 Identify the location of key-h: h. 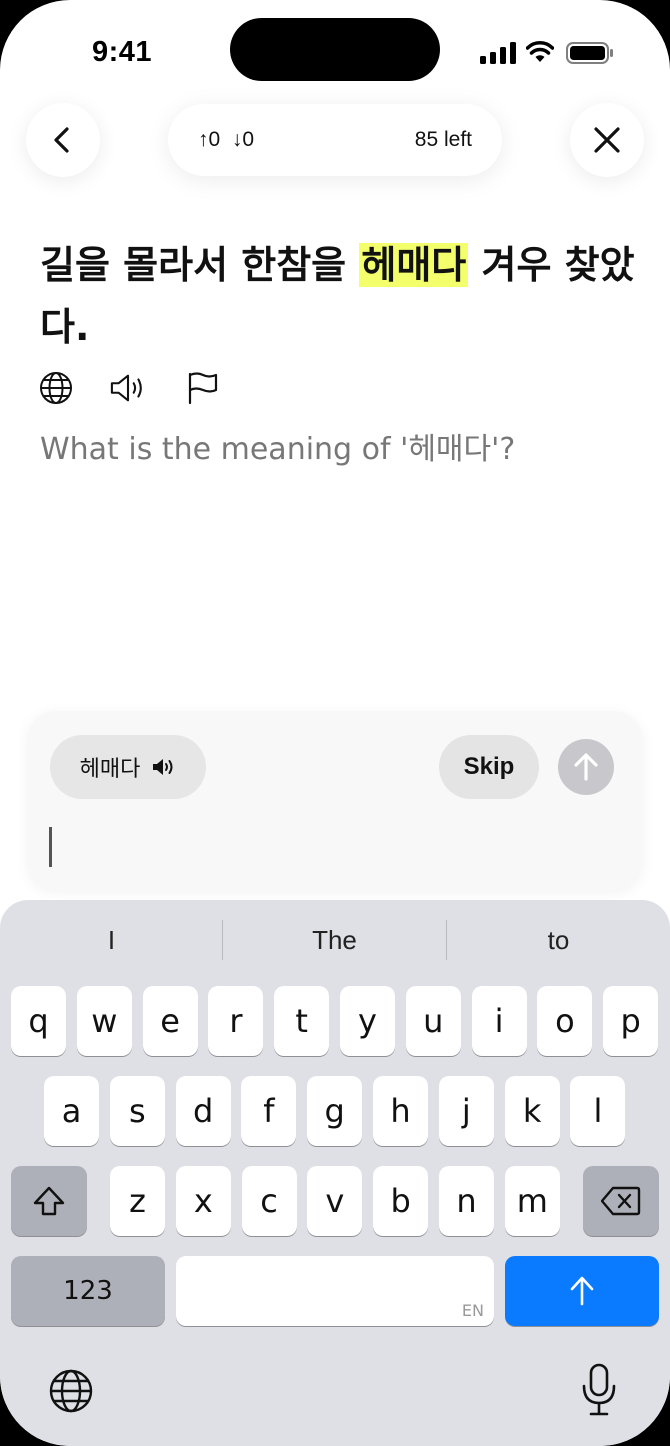
(400, 1111).